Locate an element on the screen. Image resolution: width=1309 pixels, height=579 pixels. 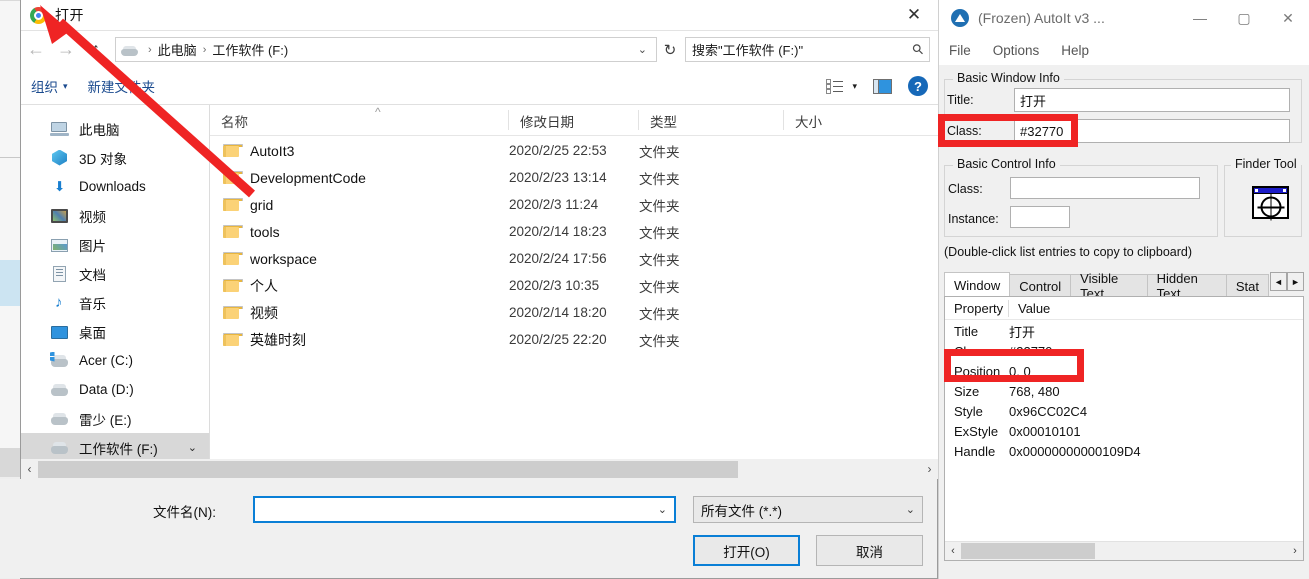
search-box: 搜索"工作软件 (F:)" ⚲ is located at coordinates (807, 49).